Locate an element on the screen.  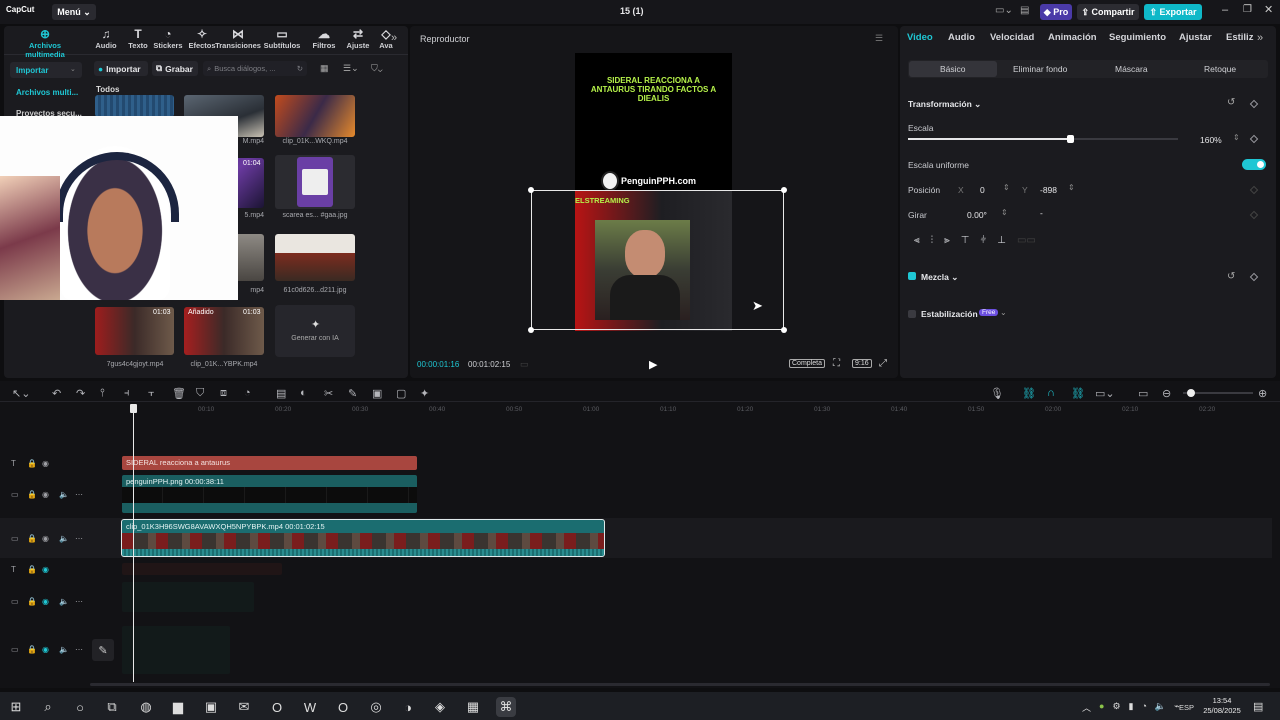
chrome-icon: ◎ is located at coordinates (376, 707).